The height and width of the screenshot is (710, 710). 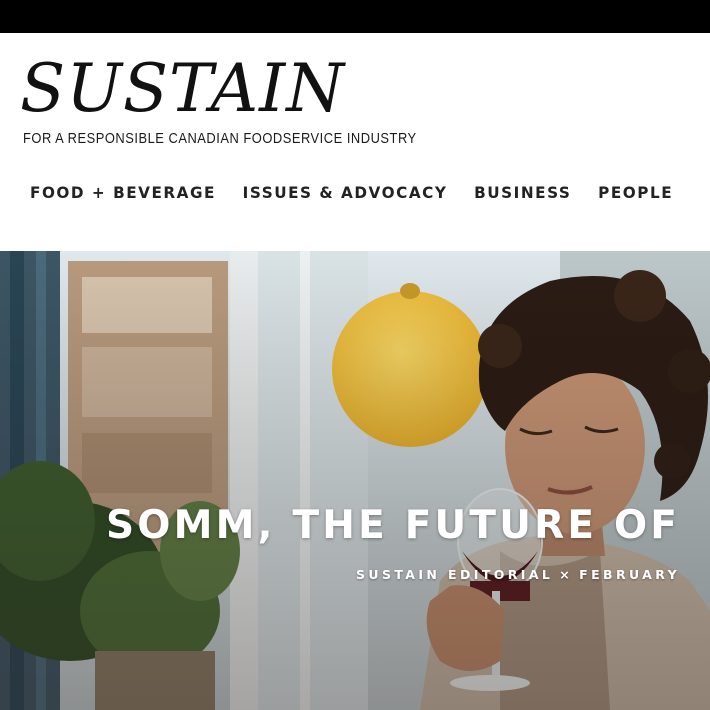 What do you see at coordinates (635, 195) in the screenshot?
I see `nav-item-people: PEOPLE` at bounding box center [635, 195].